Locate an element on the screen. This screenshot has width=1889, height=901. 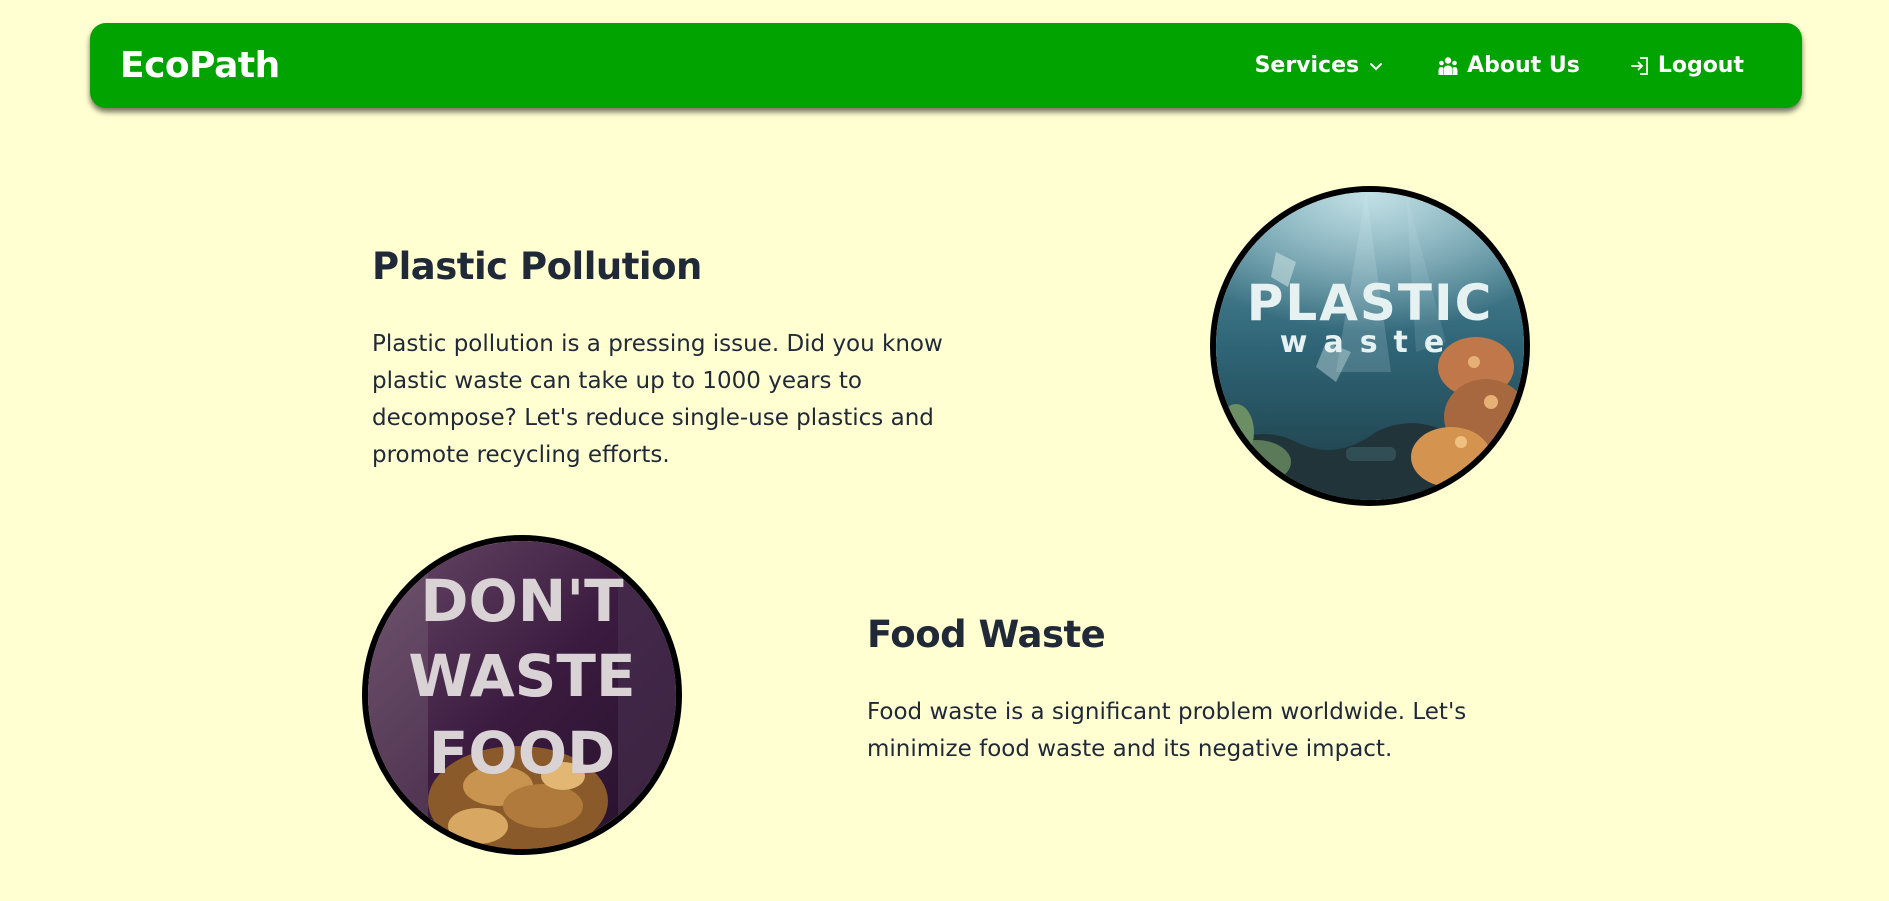
food-image-word-1: DON'T is located at coordinates (522, 601).